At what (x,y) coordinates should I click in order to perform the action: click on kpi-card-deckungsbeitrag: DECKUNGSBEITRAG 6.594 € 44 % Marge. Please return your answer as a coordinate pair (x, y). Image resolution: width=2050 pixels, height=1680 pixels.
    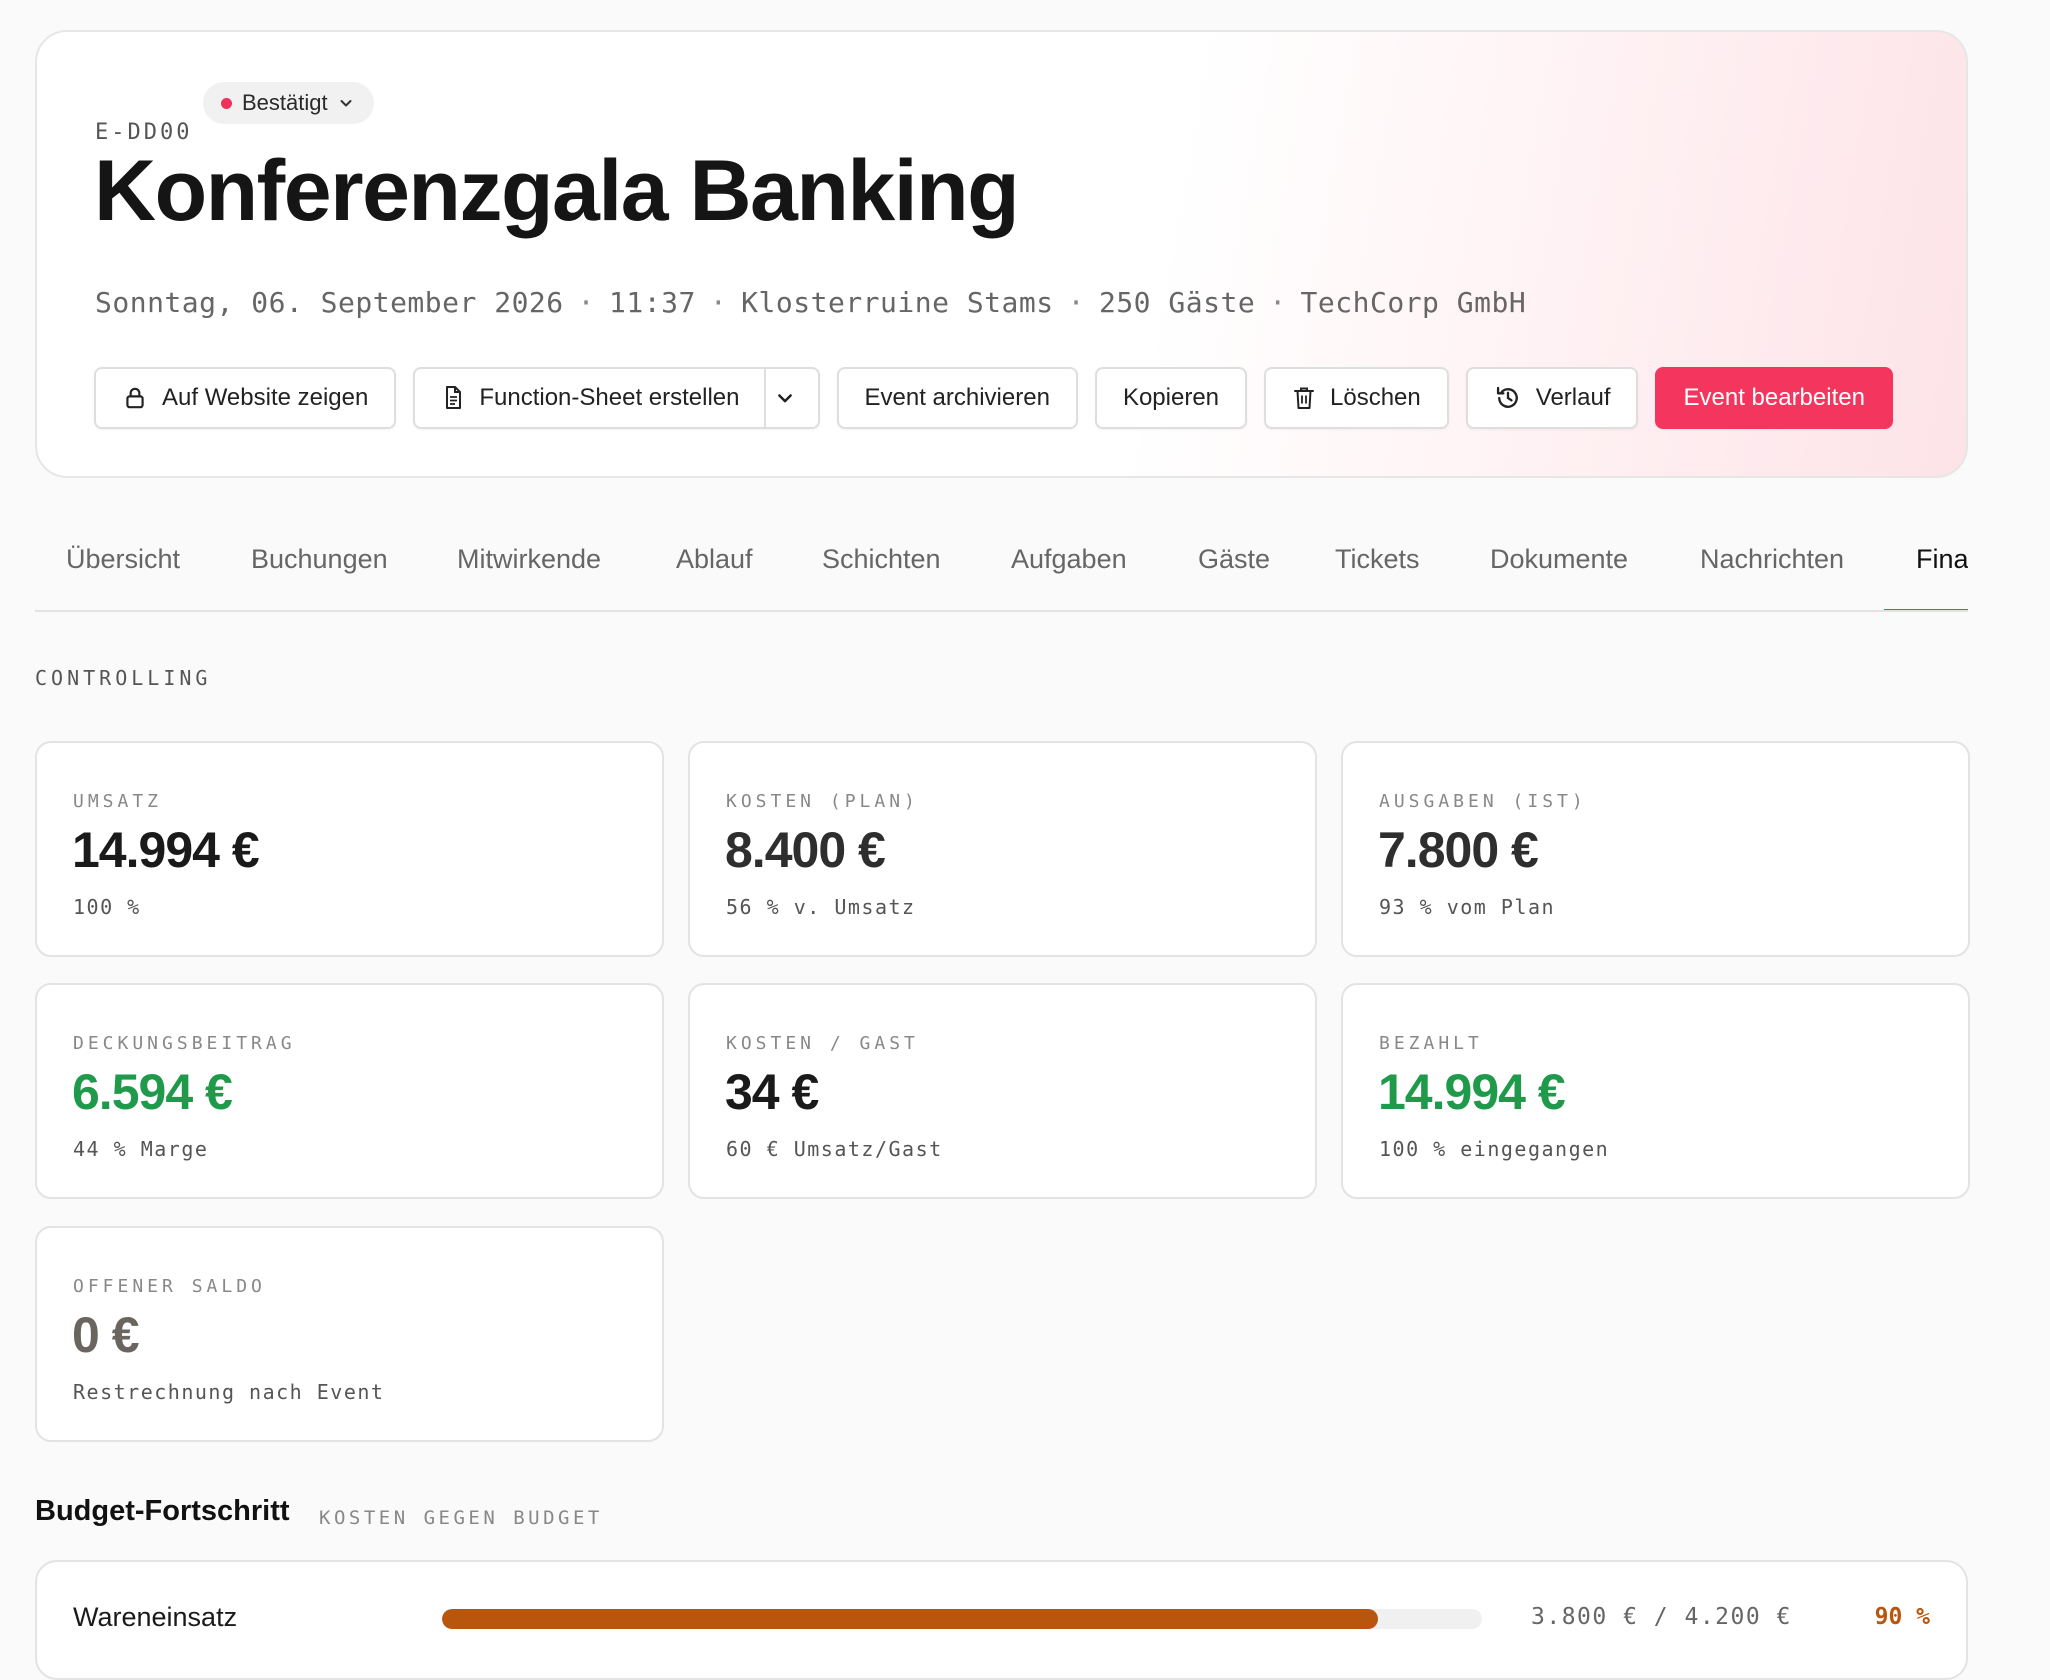
    Looking at the image, I should click on (349, 1091).